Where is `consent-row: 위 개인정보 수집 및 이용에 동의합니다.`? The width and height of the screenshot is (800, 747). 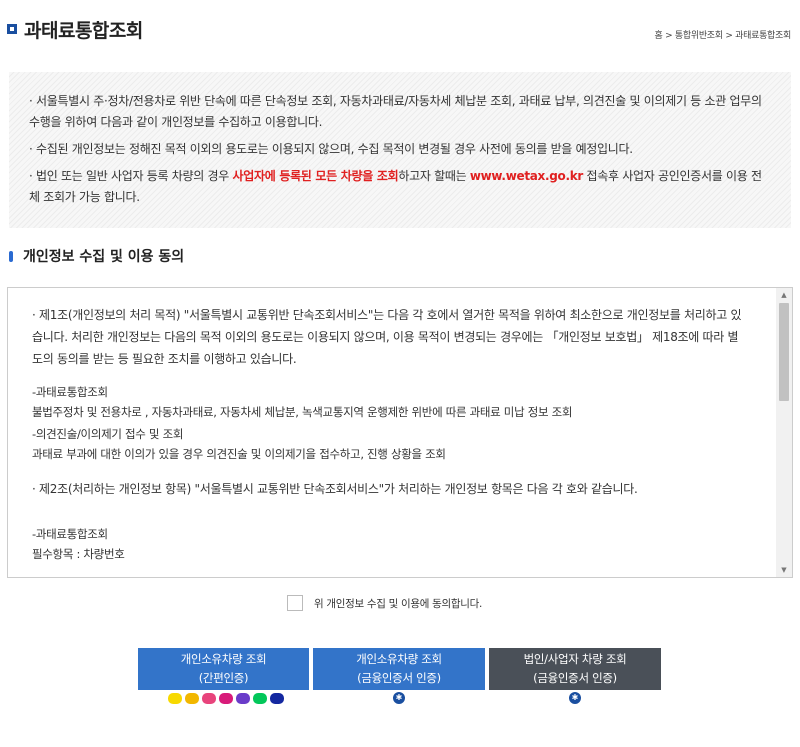 consent-row: 위 개인정보 수집 및 이용에 동의합니다. is located at coordinates (384, 603).